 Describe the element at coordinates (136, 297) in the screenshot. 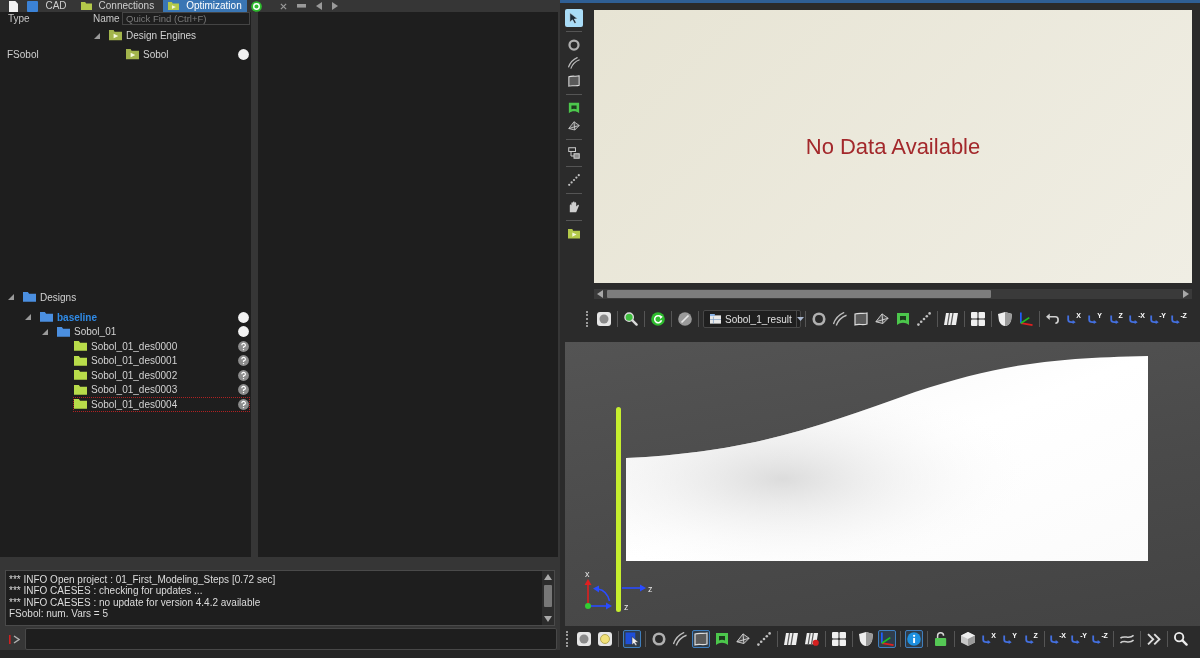

I see `tree-item: Designs` at that location.